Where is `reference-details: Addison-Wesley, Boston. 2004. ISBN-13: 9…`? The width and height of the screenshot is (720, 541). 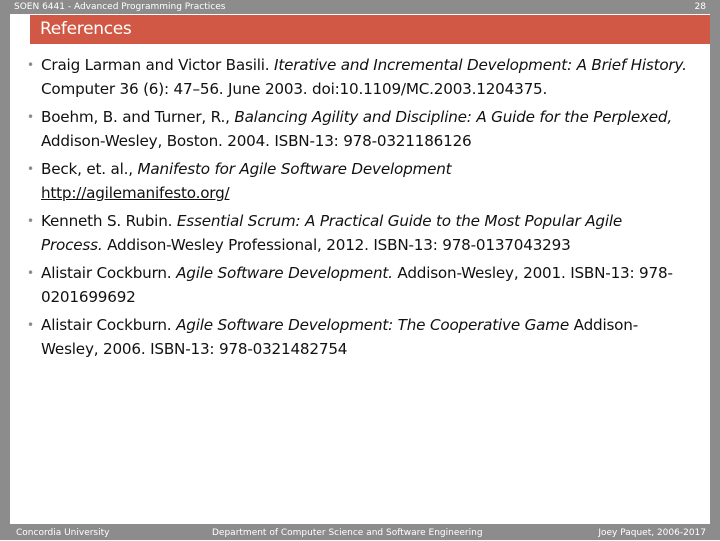 reference-details: Addison-Wesley, Boston. 2004. ISBN-13: 9… is located at coordinates (256, 141).